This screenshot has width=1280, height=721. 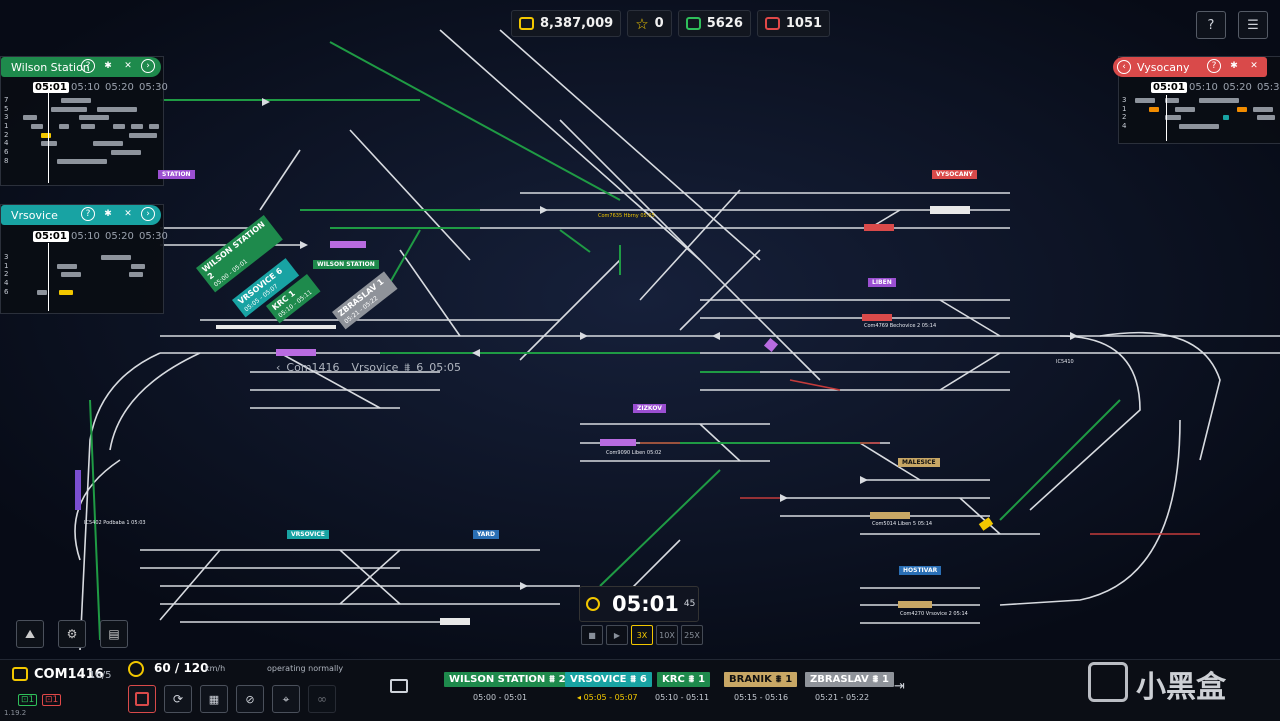 What do you see at coordinates (181, 668) in the screenshot?
I see `current-speed: 60 / 120` at bounding box center [181, 668].